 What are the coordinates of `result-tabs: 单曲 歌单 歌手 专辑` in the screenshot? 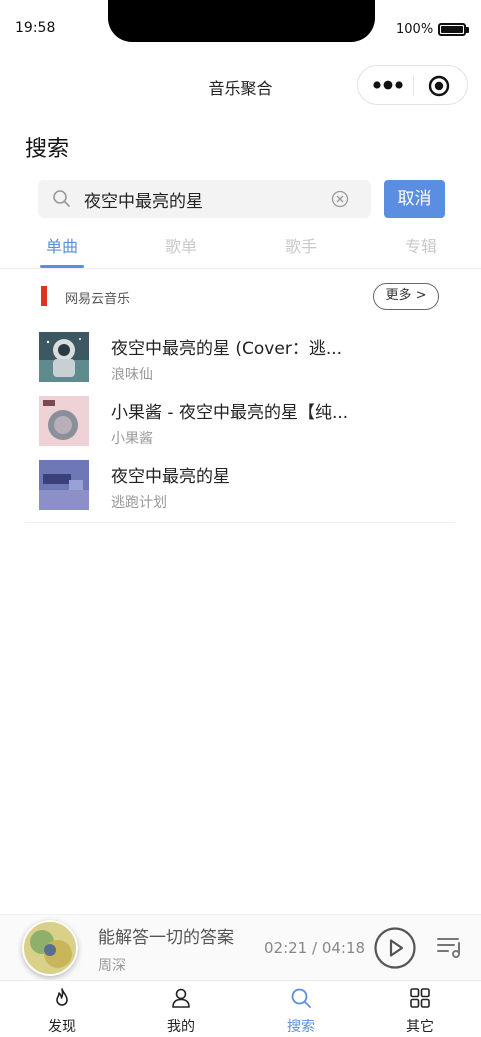 It's located at (240, 247).